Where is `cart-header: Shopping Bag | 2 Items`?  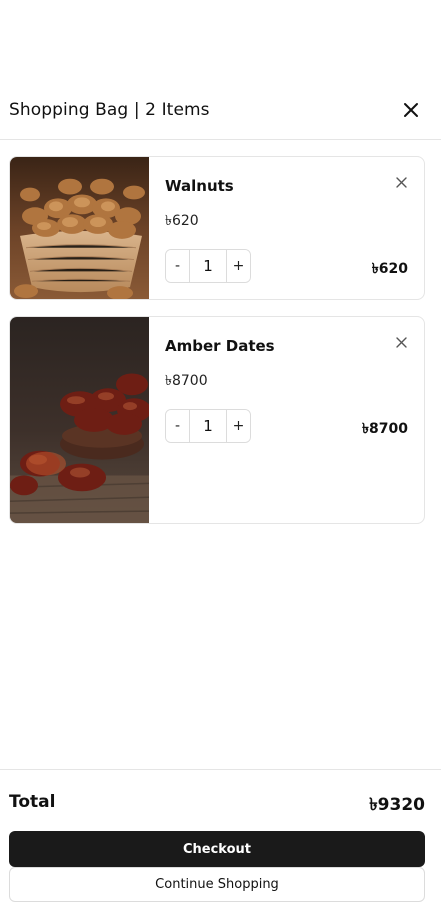 cart-header: Shopping Bag | 2 Items is located at coordinates (220, 110).